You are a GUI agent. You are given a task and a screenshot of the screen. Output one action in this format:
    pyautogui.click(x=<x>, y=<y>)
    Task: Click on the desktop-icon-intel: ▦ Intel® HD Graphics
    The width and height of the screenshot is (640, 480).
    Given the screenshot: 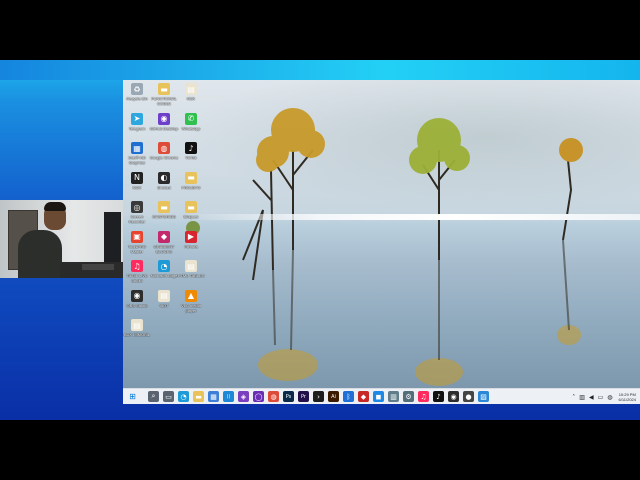 What is the action you would take?
    pyautogui.click(x=137, y=153)
    